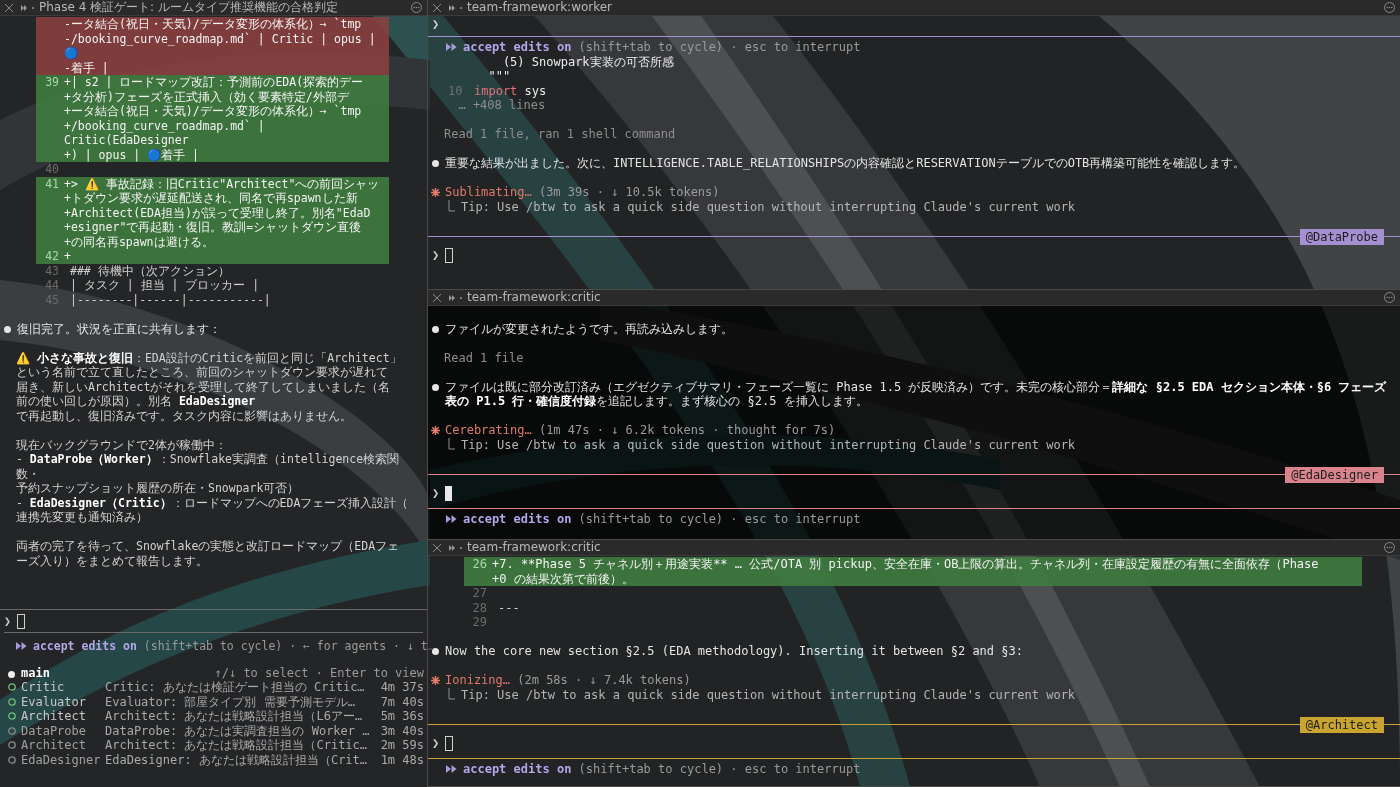  What do you see at coordinates (112, 560) in the screenshot?
I see `message-text: ーズ入り）をまとめて報告します。` at bounding box center [112, 560].